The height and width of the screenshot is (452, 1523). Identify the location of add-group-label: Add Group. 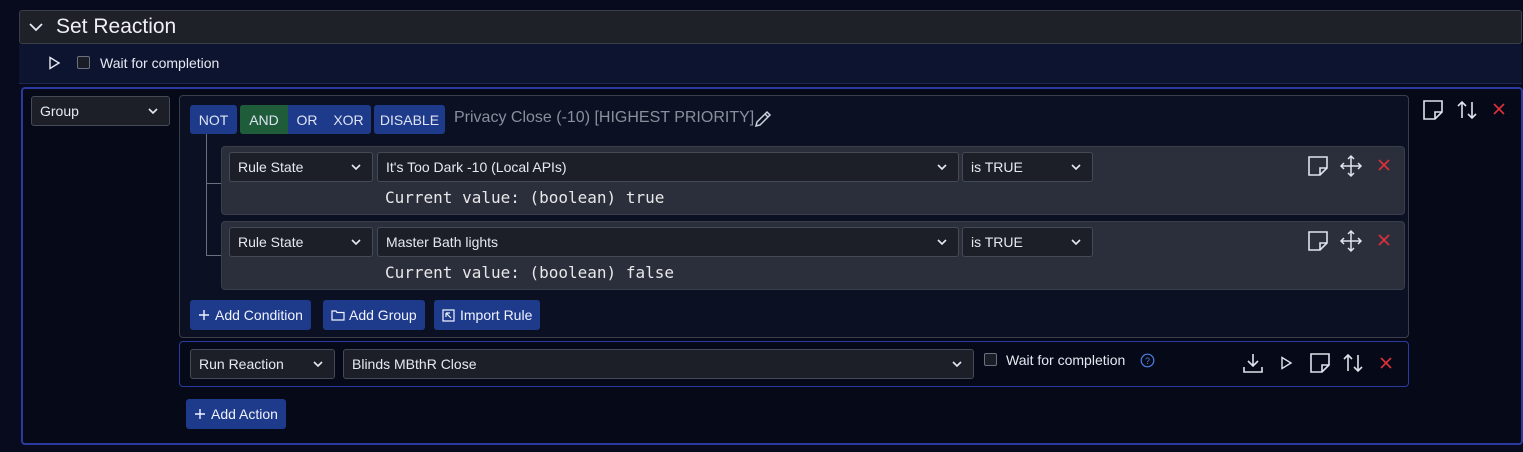
(383, 315).